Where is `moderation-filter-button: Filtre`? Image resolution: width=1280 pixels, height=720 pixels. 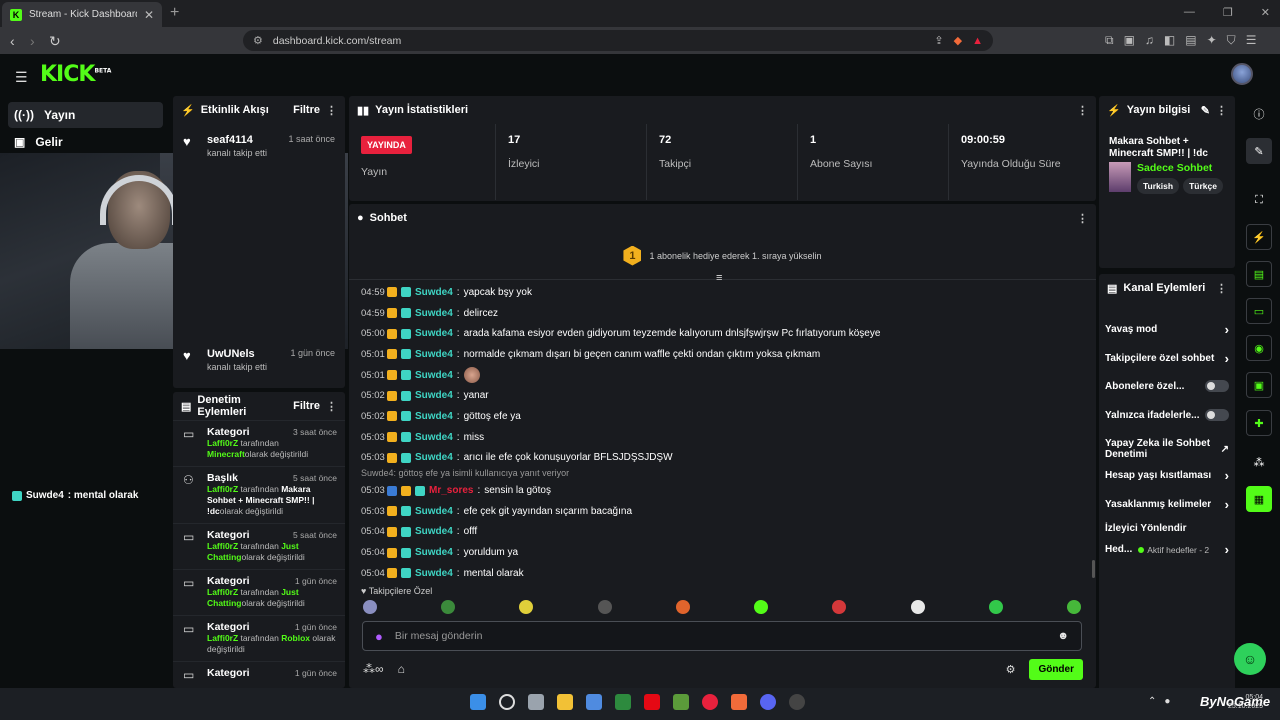 moderation-filter-button: Filtre is located at coordinates (306, 406).